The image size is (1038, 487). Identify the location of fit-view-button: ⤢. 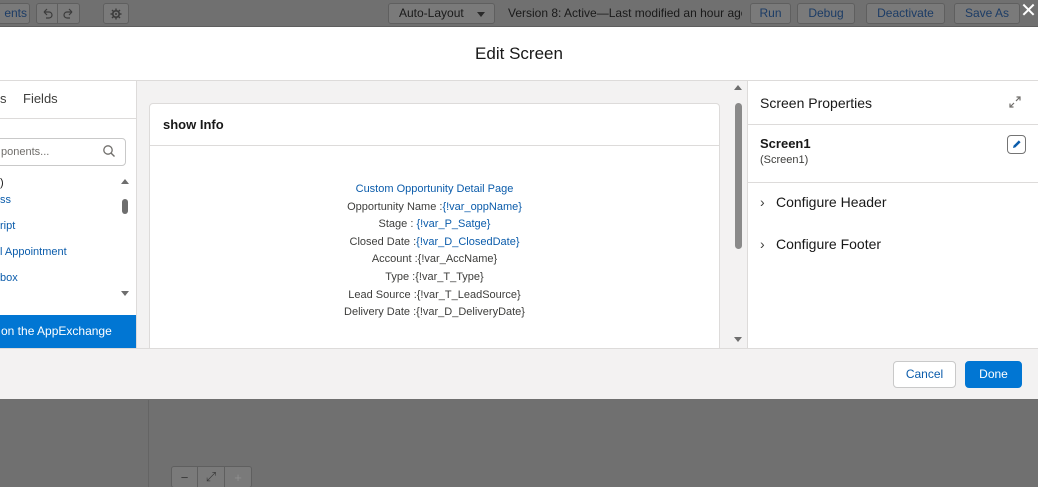
(211, 476).